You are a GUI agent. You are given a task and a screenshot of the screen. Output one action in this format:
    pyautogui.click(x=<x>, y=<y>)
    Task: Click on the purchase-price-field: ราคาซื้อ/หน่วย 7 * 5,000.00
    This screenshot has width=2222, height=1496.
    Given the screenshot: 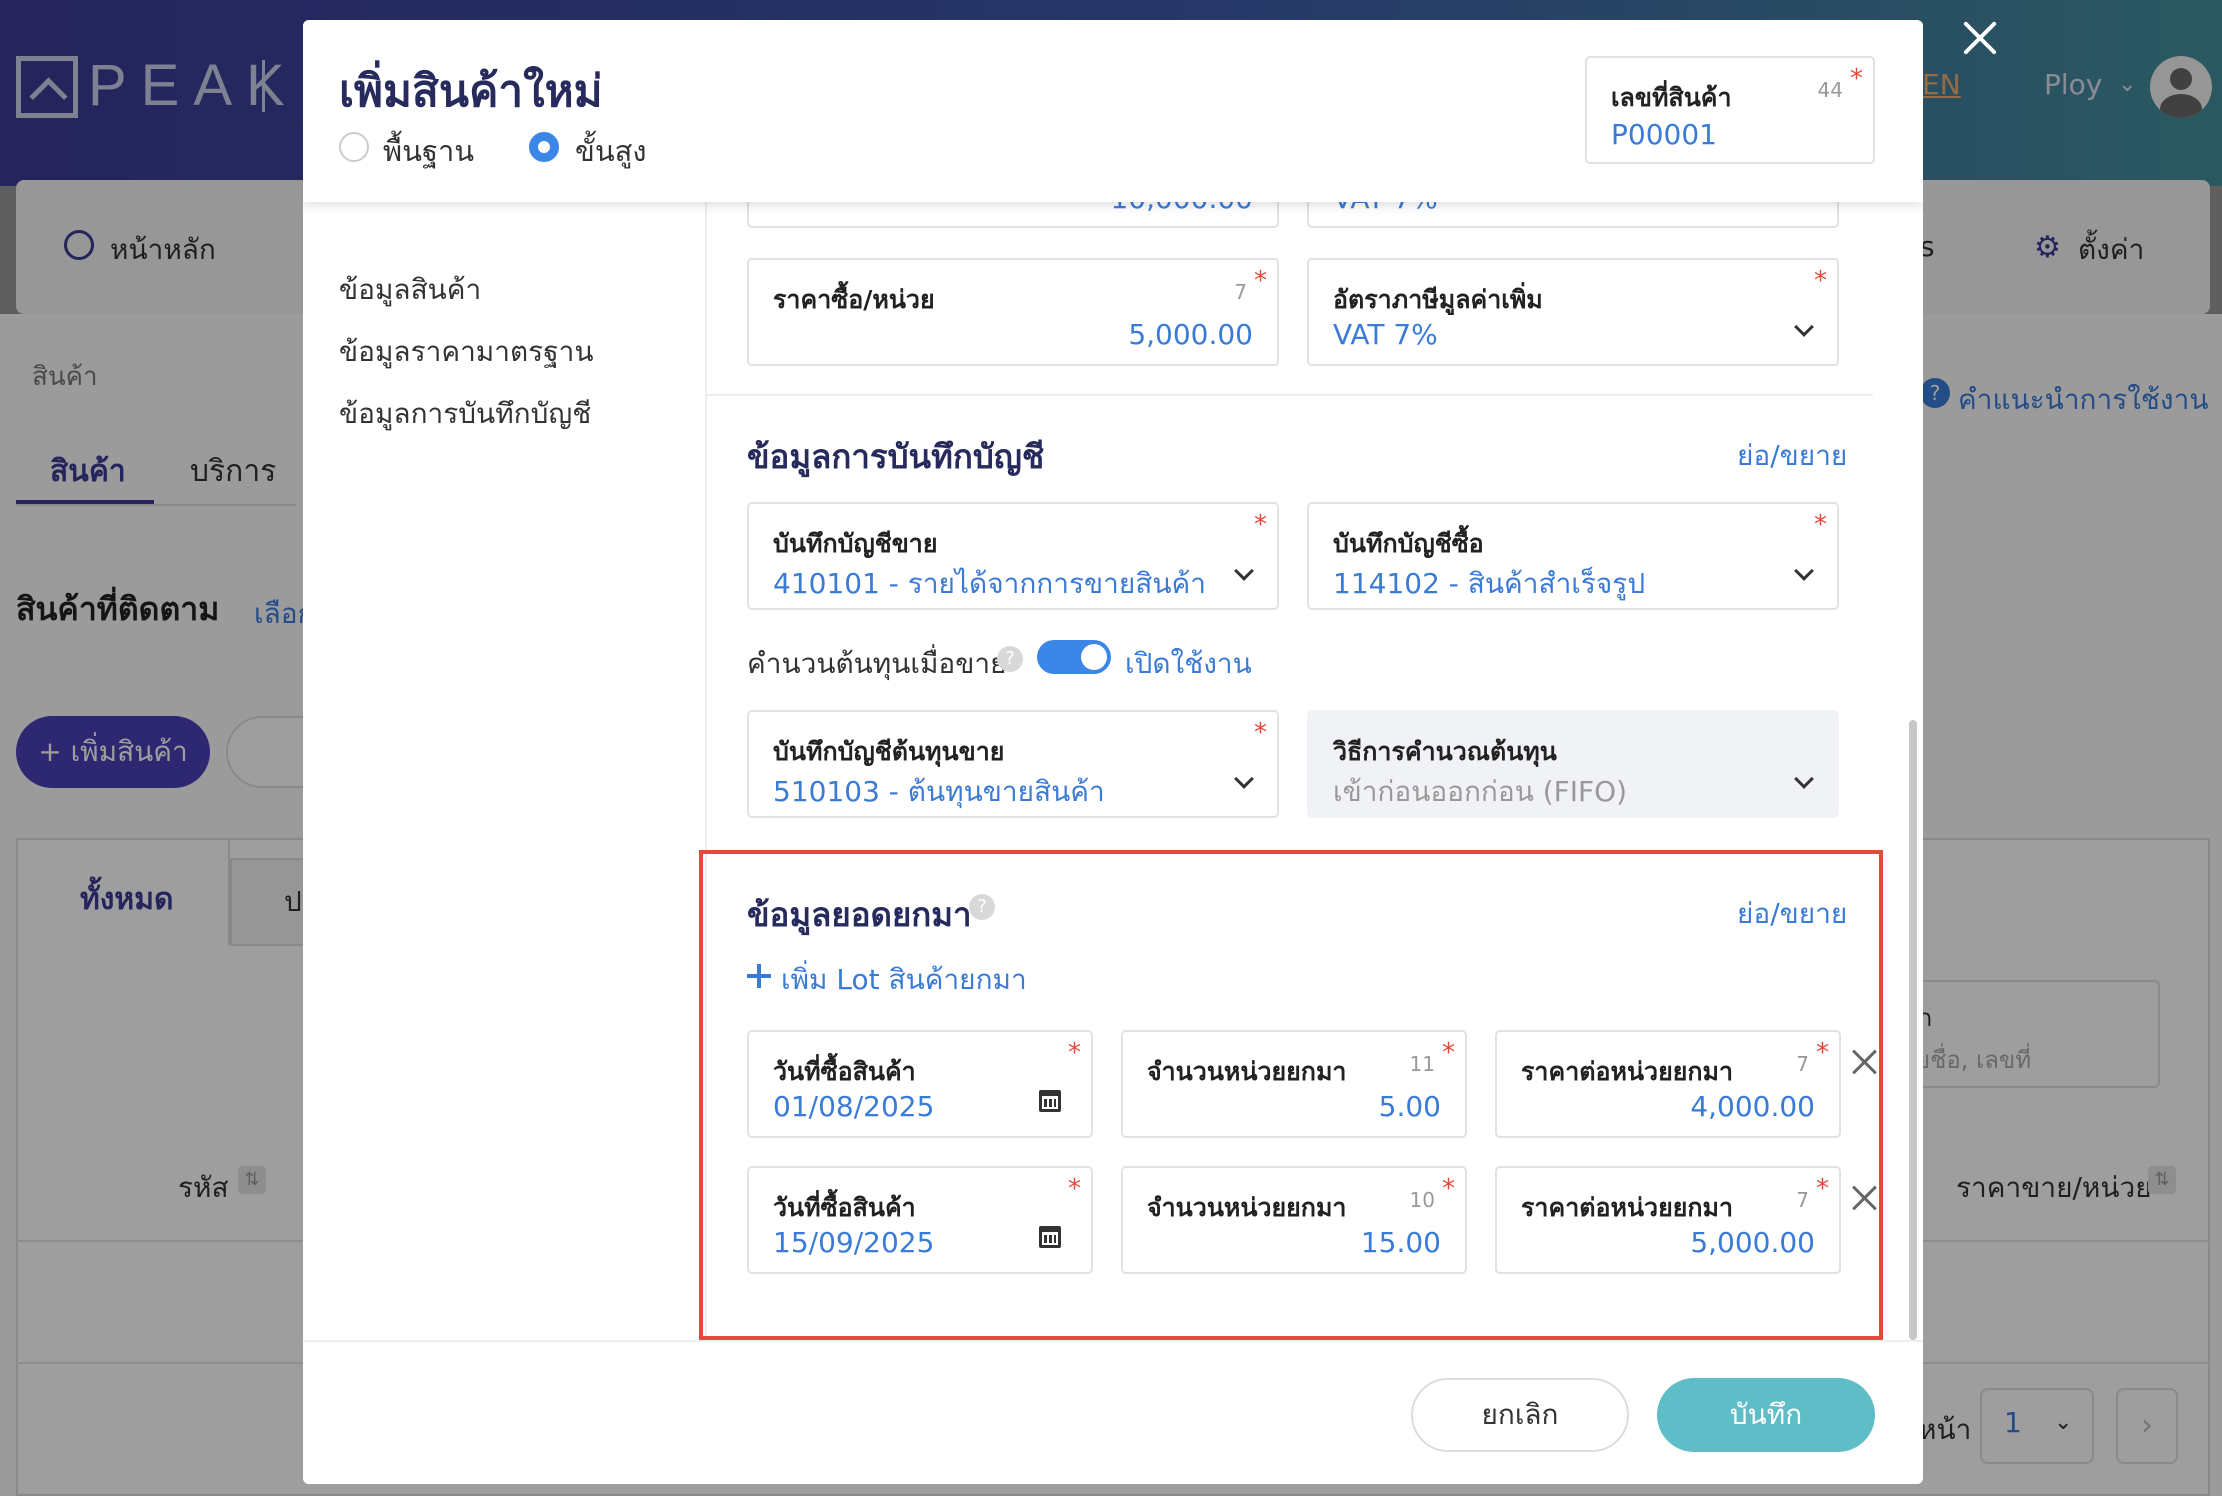 What is the action you would take?
    pyautogui.click(x=1013, y=312)
    